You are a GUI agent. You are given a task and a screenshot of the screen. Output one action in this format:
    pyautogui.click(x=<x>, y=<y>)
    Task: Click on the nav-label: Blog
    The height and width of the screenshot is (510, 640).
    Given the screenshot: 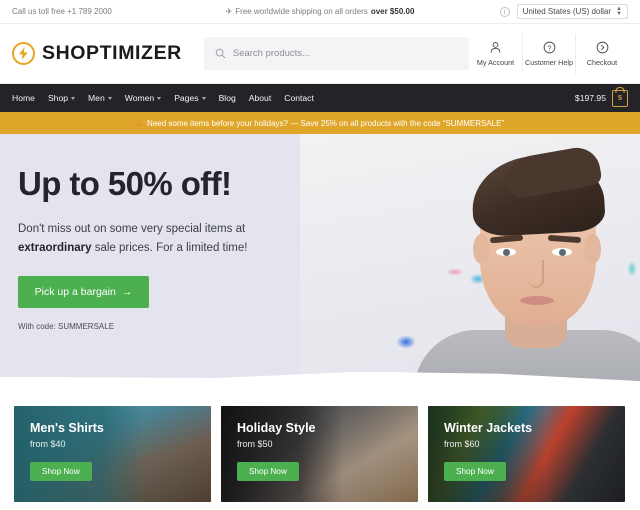 What is the action you would take?
    pyautogui.click(x=227, y=98)
    